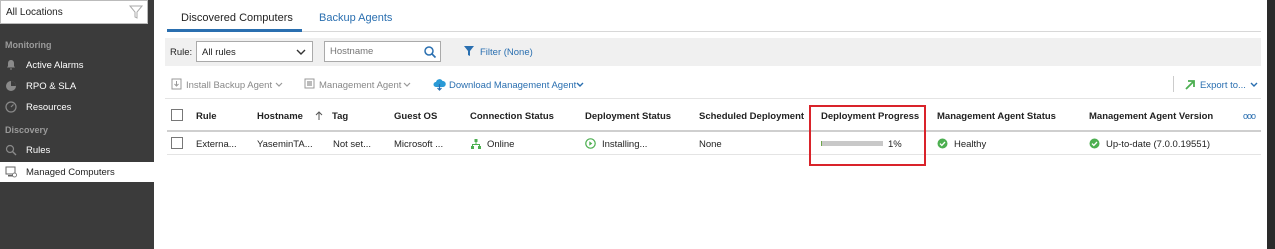 This screenshot has height=249, width=1275. Describe the element at coordinates (280, 116) in the screenshot. I see `column-header-hostname: Hostname` at that location.